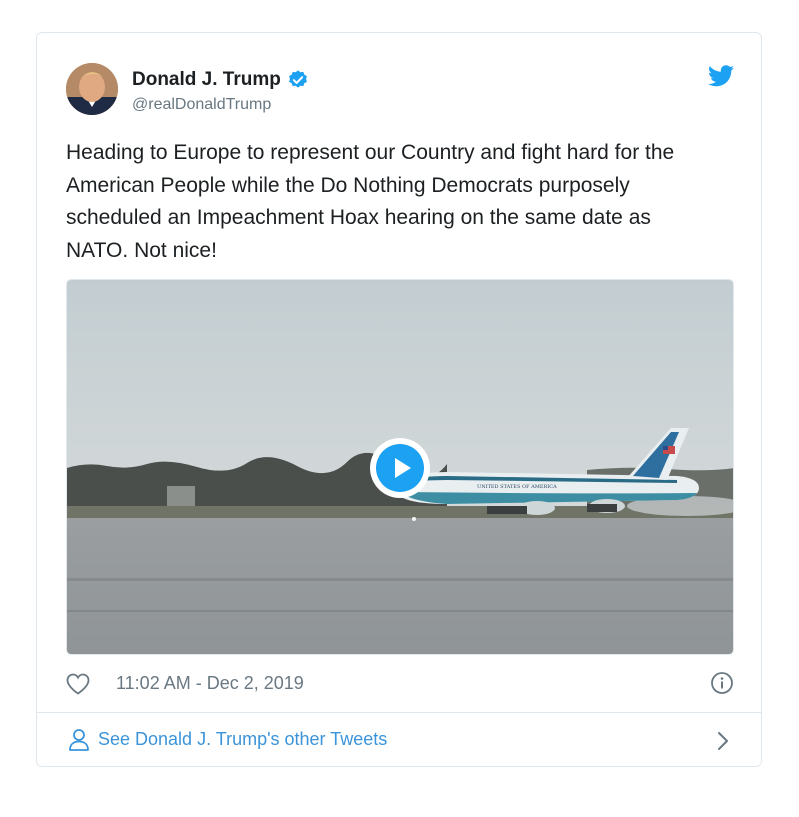 The width and height of the screenshot is (799, 817). Describe the element at coordinates (723, 741) in the screenshot. I see `chevron-right-icon` at that location.